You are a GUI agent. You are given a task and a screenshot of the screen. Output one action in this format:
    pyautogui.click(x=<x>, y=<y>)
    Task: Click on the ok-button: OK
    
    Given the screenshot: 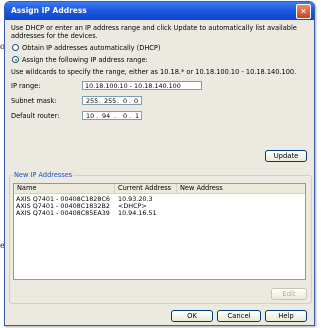 What is the action you would take?
    pyautogui.click(x=192, y=316)
    